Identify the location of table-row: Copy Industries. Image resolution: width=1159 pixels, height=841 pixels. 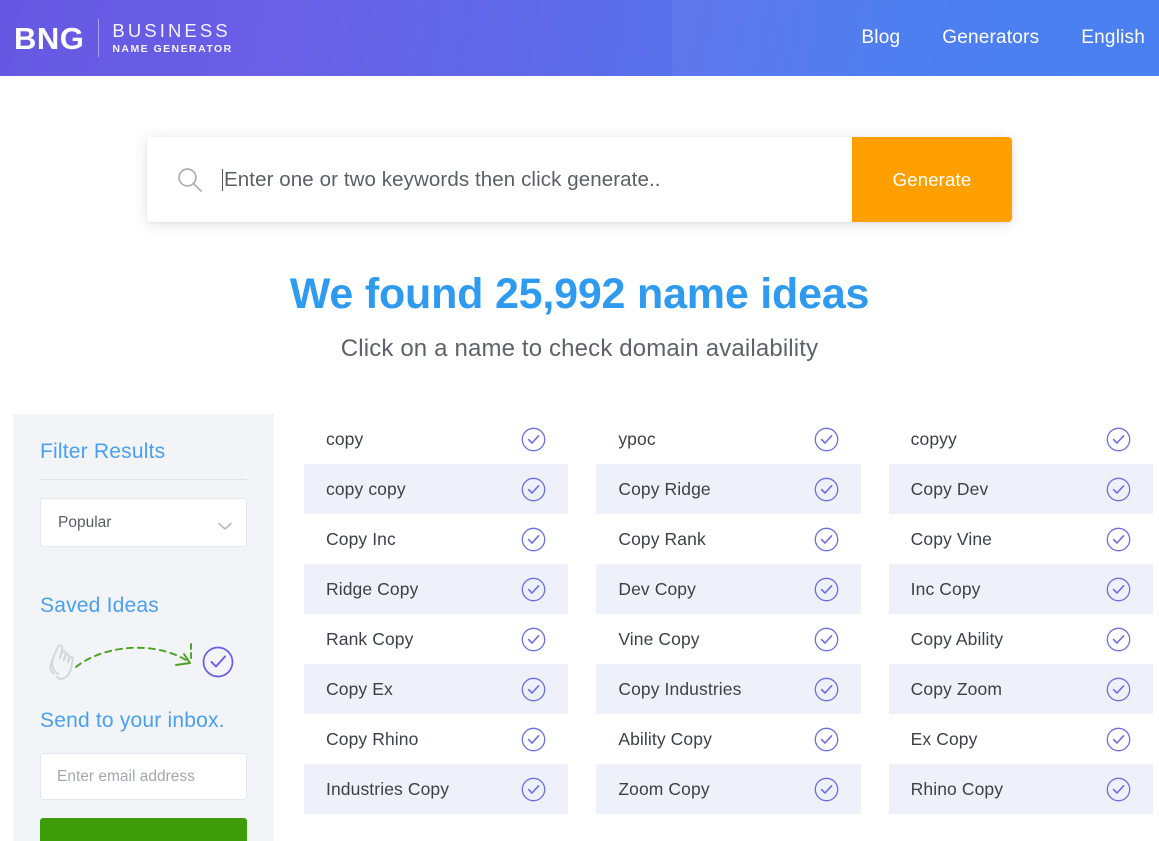
(728, 689).